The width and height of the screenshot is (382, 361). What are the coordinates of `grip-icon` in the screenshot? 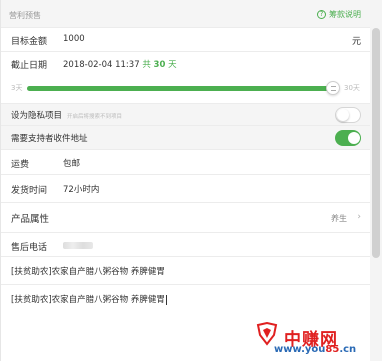 It's located at (333, 88).